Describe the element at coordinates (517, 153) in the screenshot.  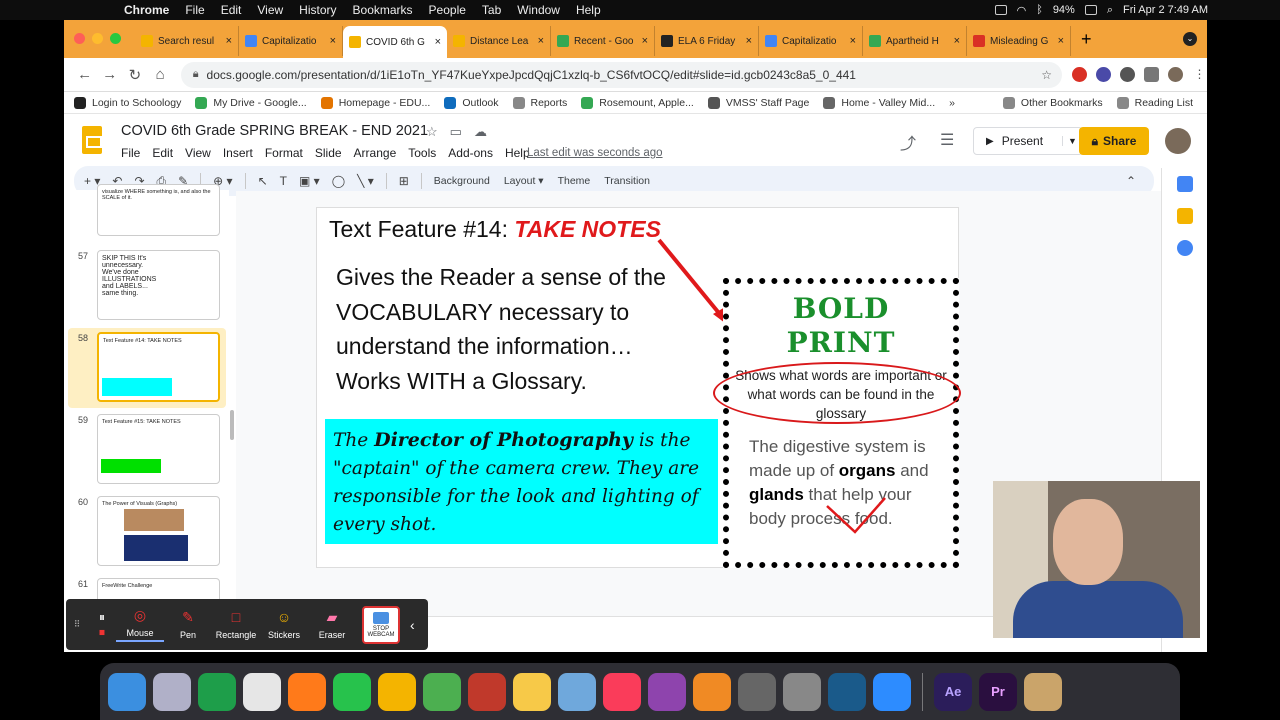
I see `doc-menu-help: Help` at that location.